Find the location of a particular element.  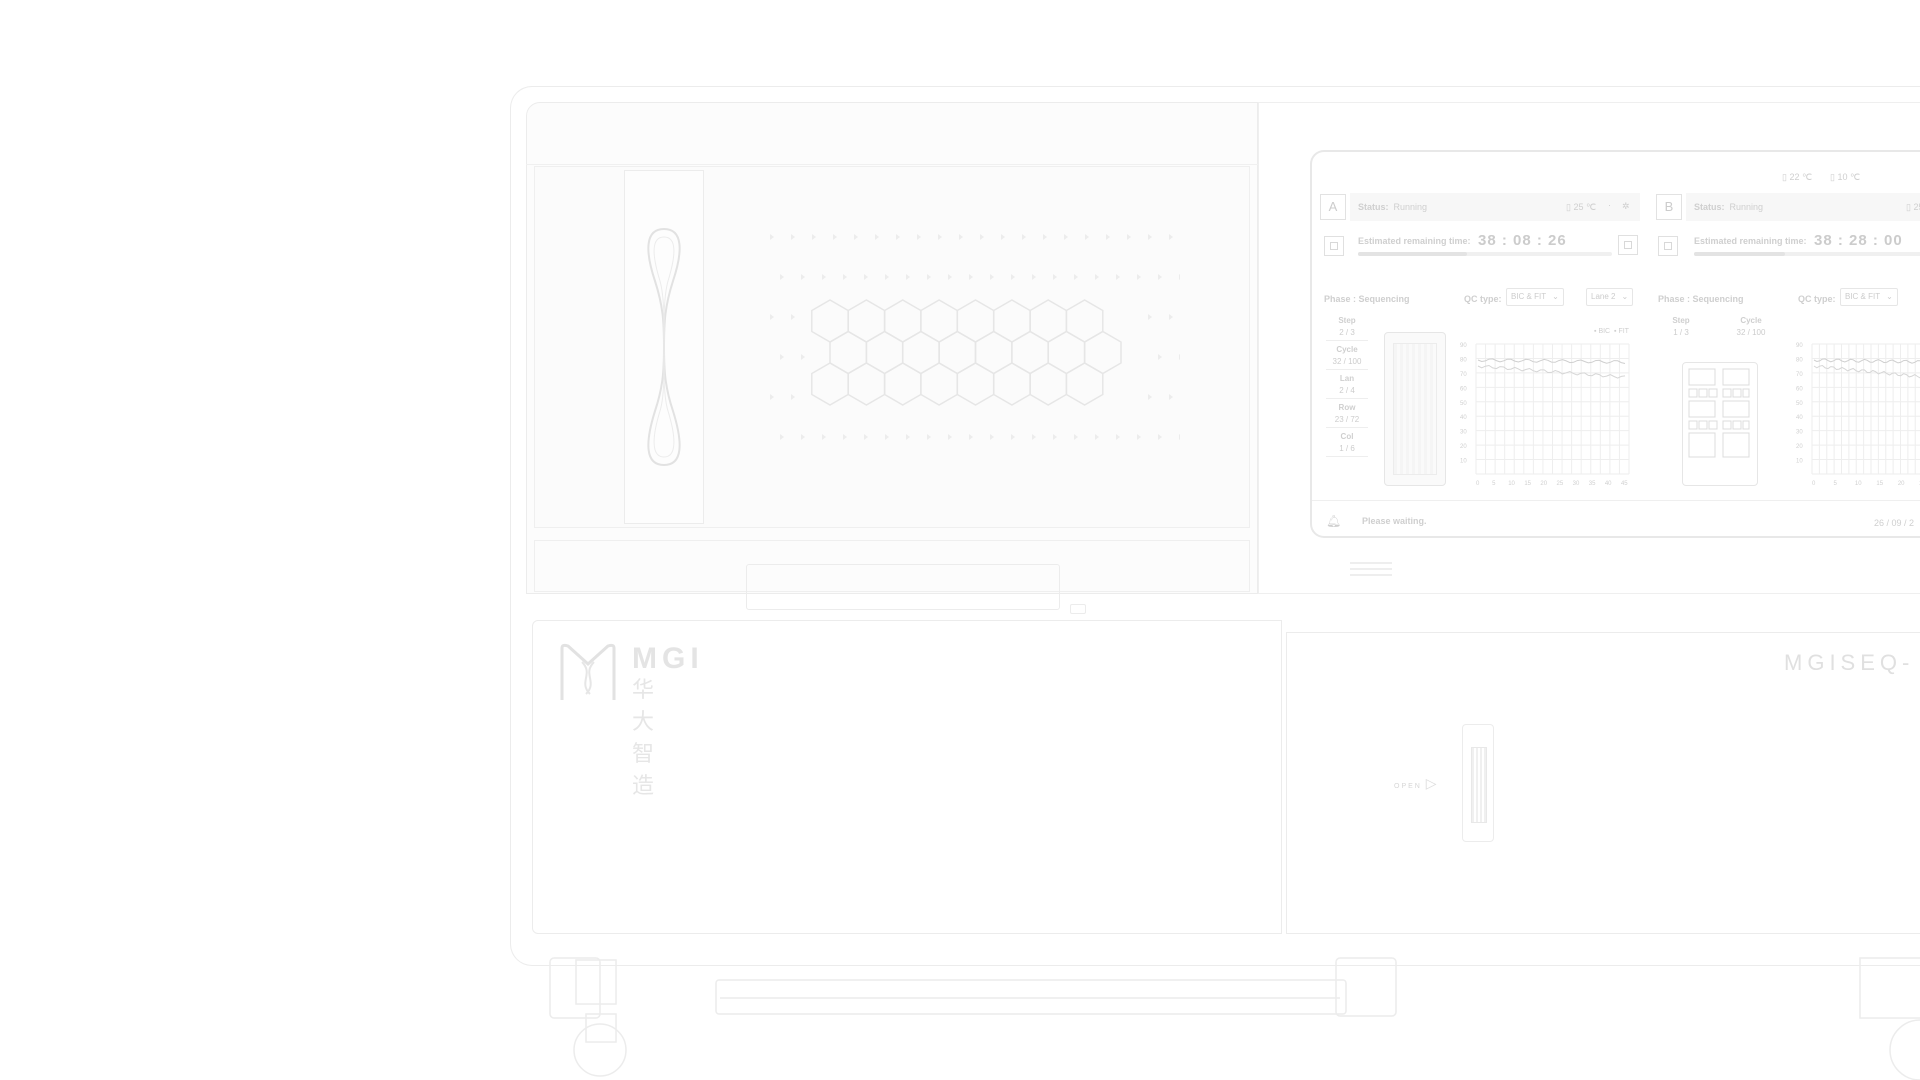

reagent-tray is located at coordinates (903, 587).